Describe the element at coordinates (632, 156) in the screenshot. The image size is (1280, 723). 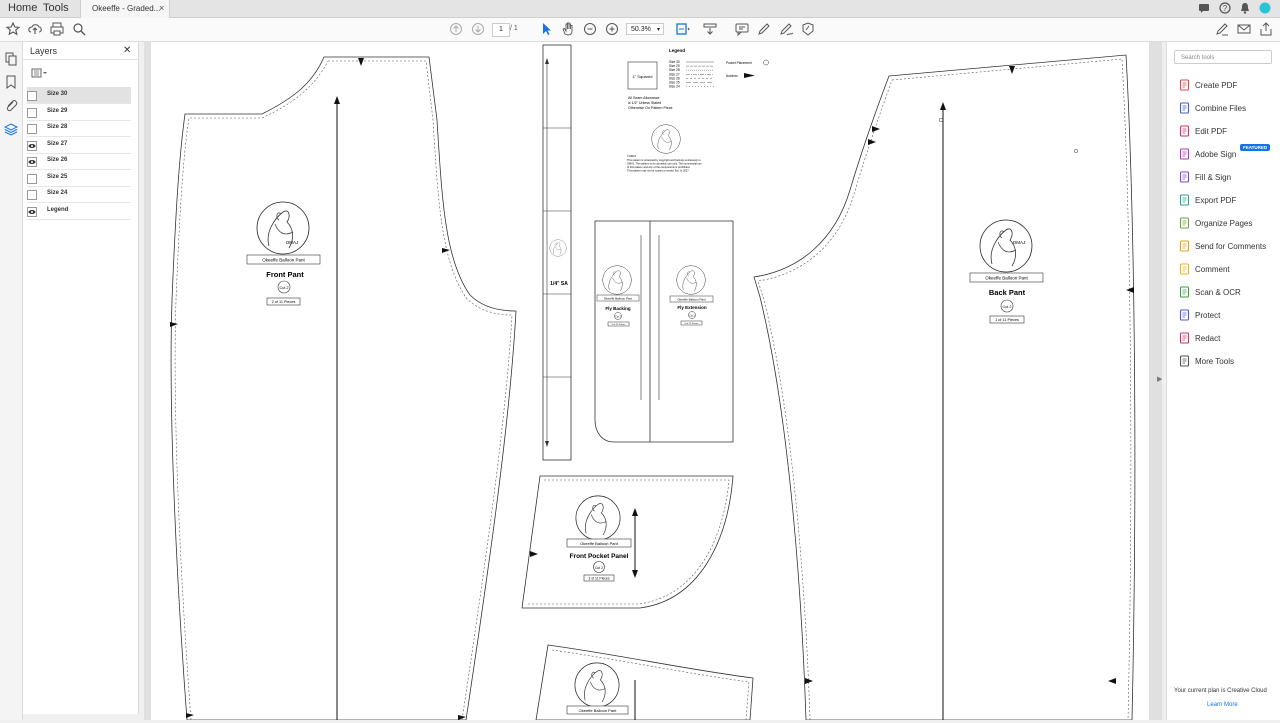
I see `copyright-line-1: ©OMAJ` at that location.